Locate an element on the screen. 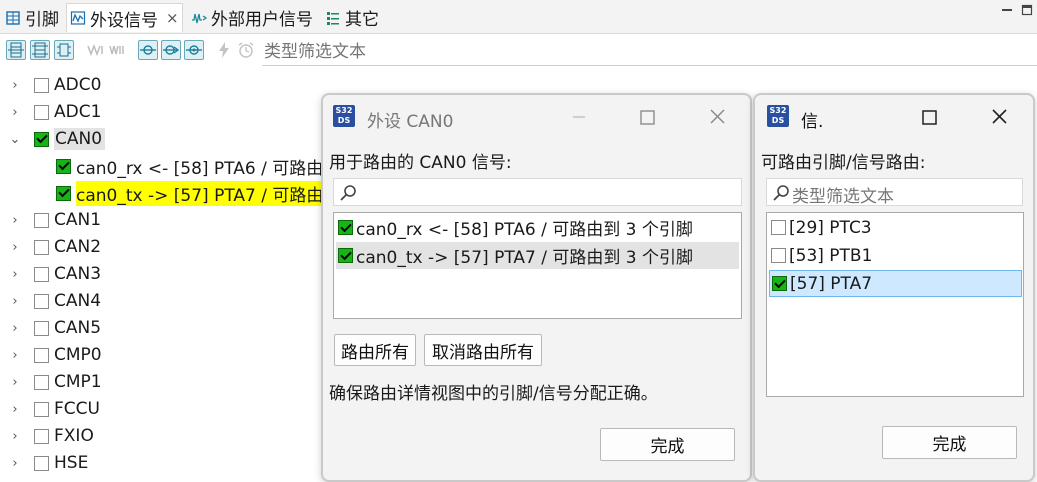 The height and width of the screenshot is (482, 1037). tree-item-hse: › HSE is located at coordinates (44, 463).